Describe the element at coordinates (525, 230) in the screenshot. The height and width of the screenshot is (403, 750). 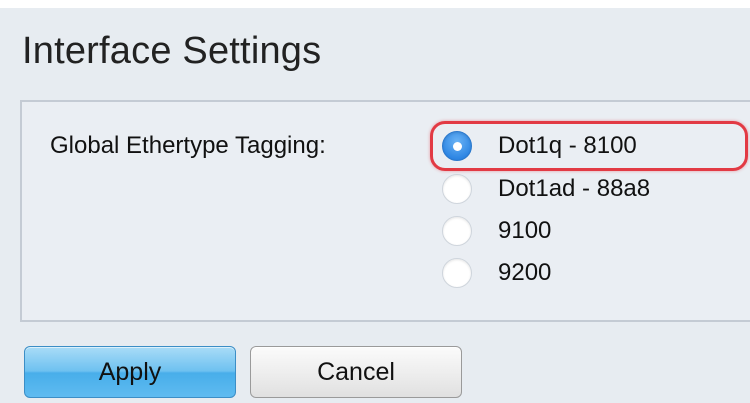
I see `radio-label-9100: 9100` at that location.